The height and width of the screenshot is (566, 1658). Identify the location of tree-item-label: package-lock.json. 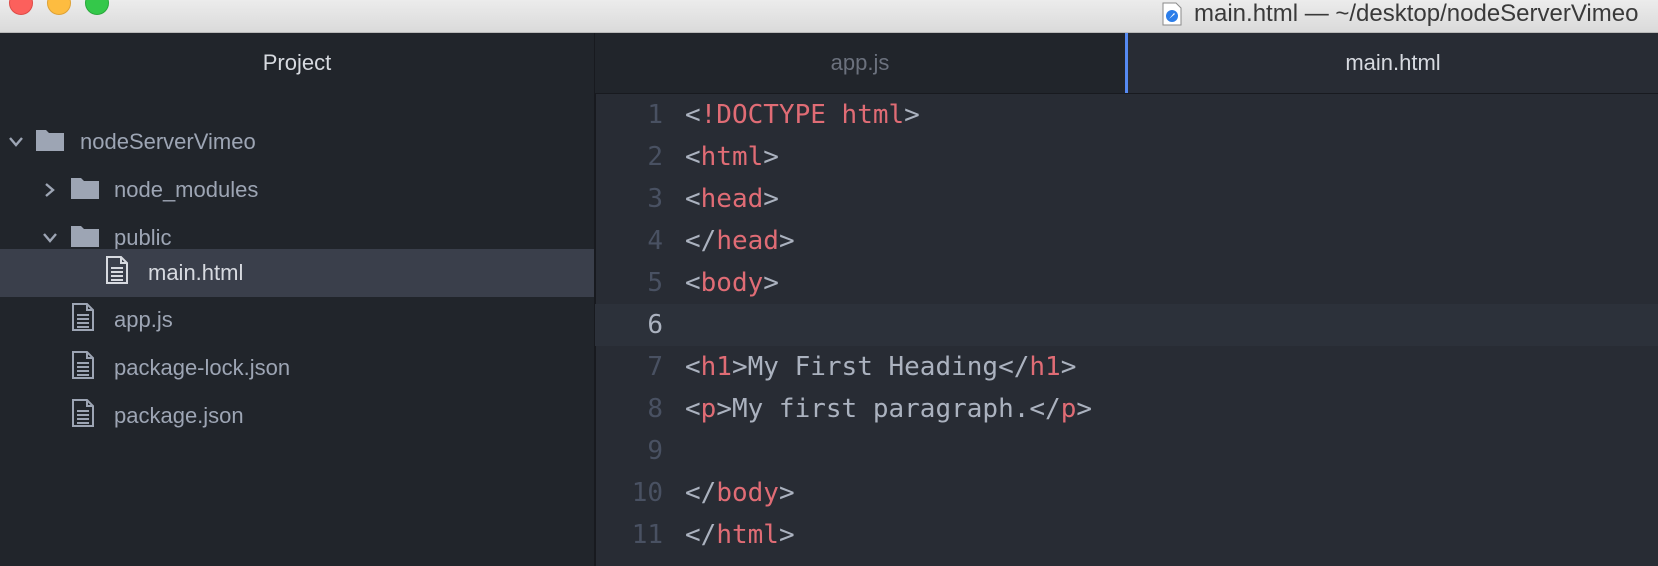
(202, 367).